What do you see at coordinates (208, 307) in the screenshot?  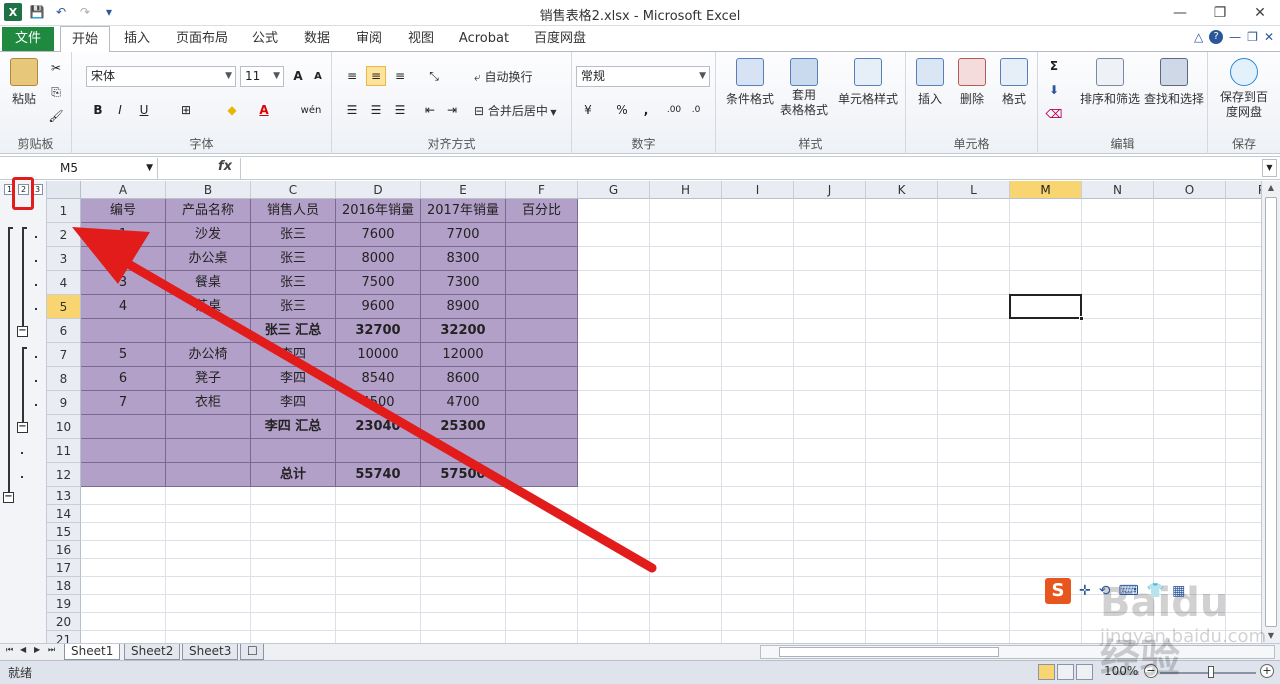 I see `table-cell: 茶桌` at bounding box center [208, 307].